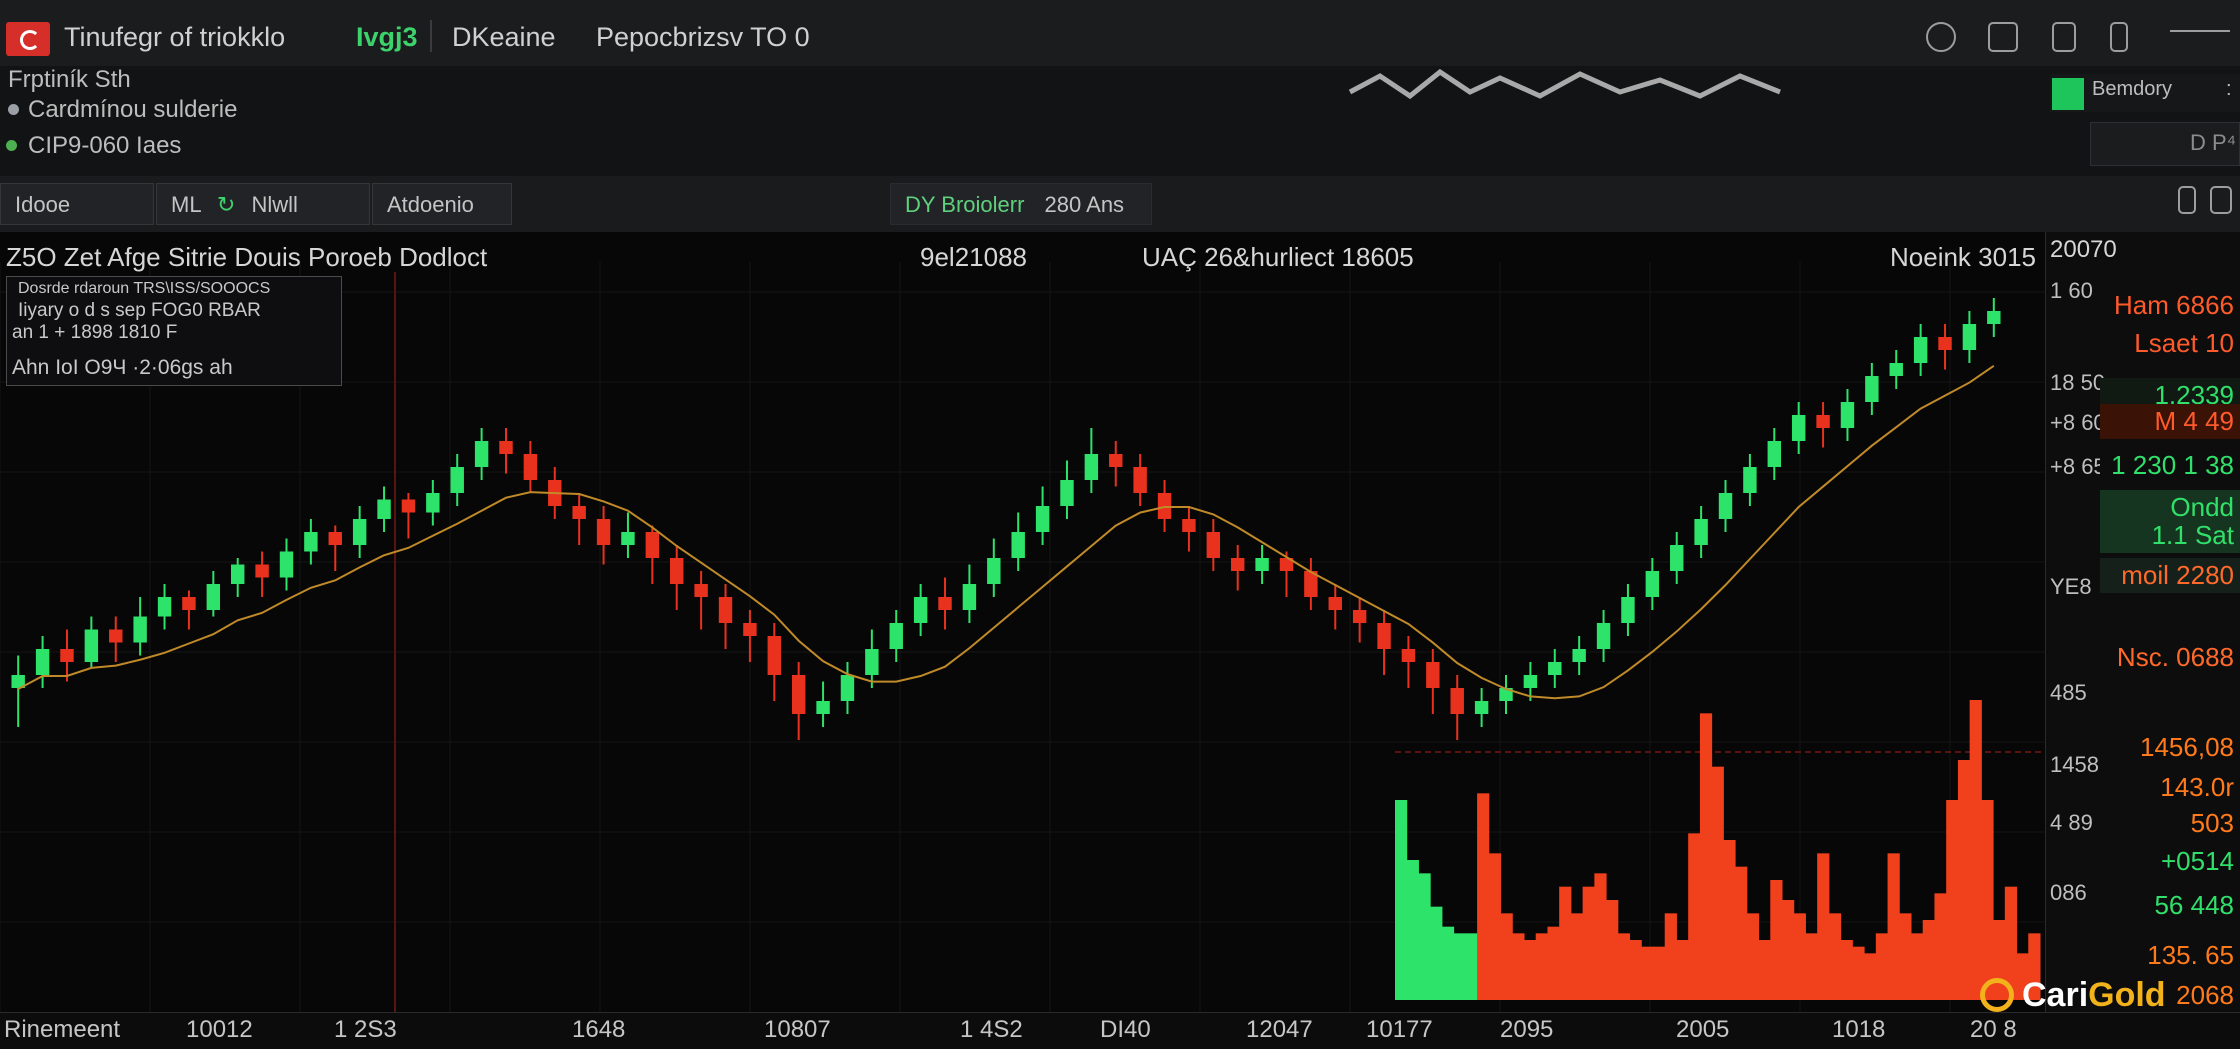  I want to click on x-axis-label: 1648, so click(599, 1029).